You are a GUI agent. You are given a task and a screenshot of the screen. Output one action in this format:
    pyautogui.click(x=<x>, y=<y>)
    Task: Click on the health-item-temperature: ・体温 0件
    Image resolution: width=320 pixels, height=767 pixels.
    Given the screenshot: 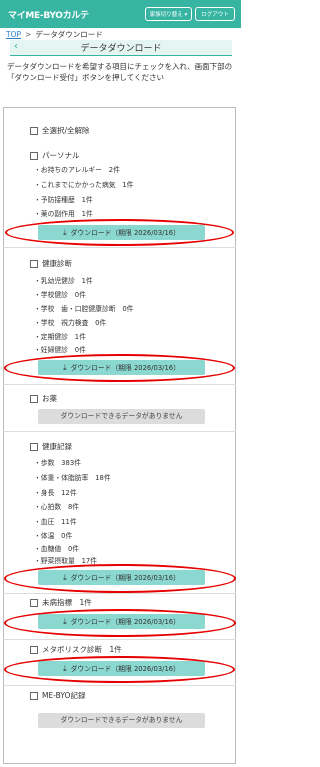 What is the action you would take?
    pyautogui.click(x=53, y=536)
    